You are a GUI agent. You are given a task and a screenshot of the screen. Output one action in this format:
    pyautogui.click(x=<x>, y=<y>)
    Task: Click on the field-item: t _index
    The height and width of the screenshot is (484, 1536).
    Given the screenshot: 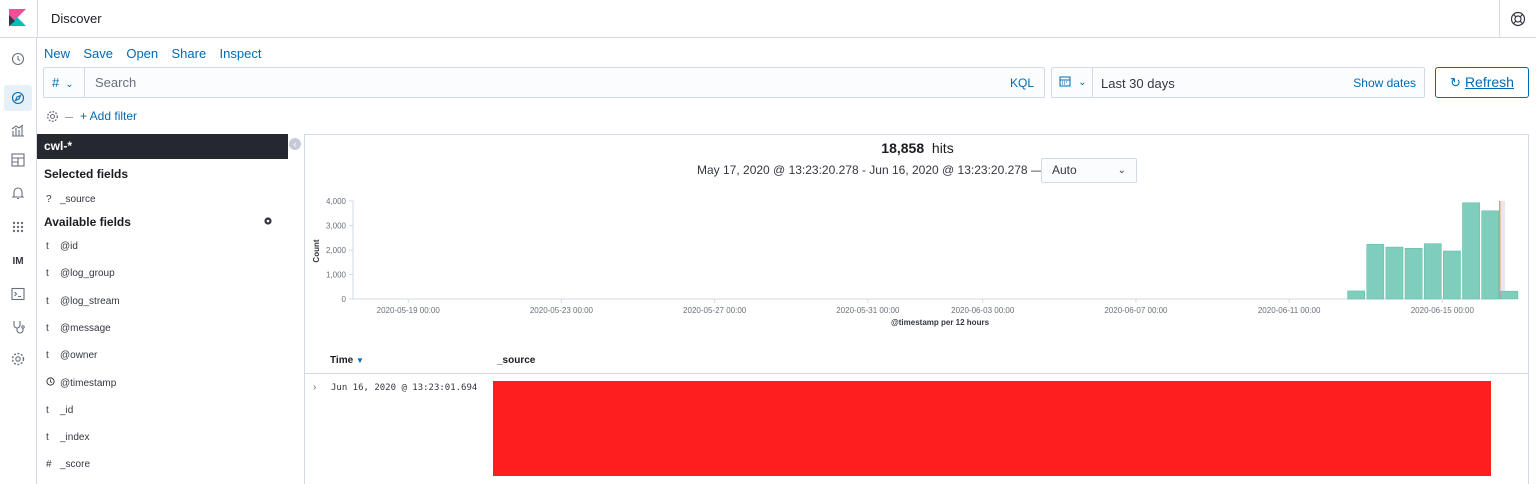 What is the action you would take?
    pyautogui.click(x=67, y=437)
    